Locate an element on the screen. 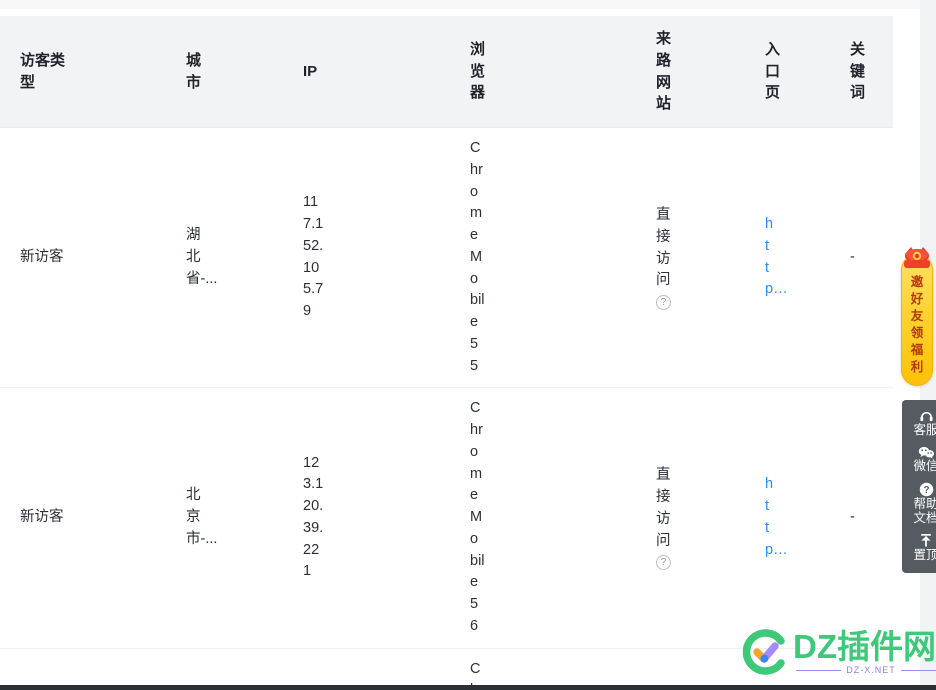 The height and width of the screenshot is (690, 936). column-header-entry-page: 入口页 is located at coordinates (722, 72).